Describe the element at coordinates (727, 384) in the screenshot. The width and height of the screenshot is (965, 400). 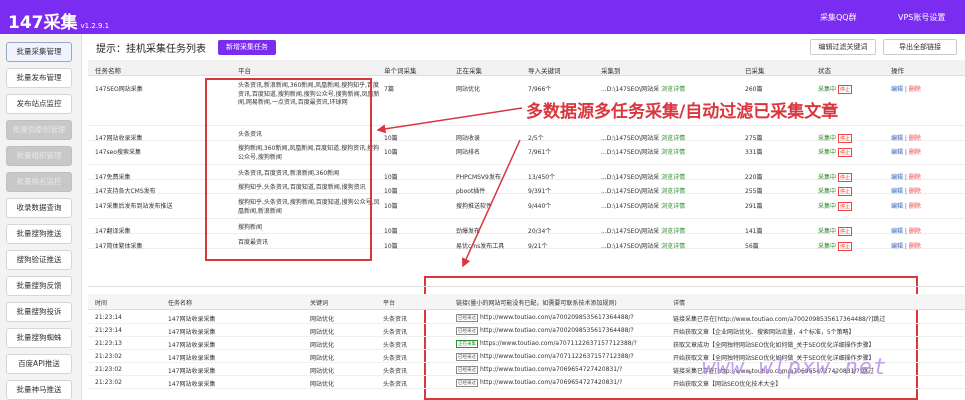
I see `log-detail: 开始获取文章【网站SEO优化技术大全】` at that location.